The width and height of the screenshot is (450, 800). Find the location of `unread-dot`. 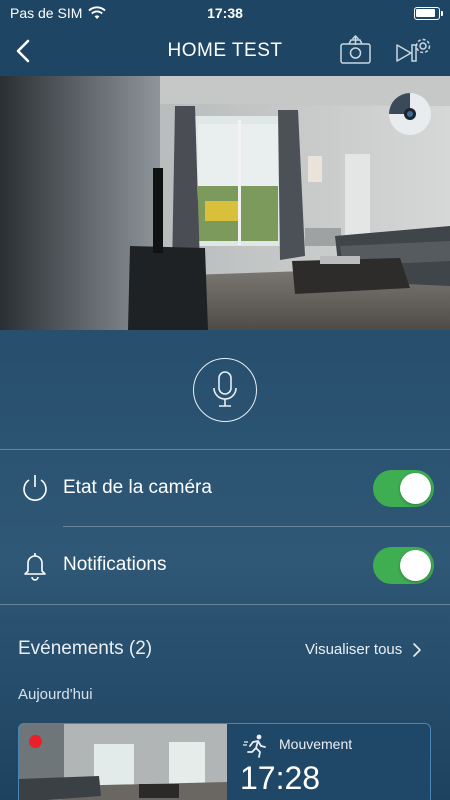

unread-dot is located at coordinates (35, 741).